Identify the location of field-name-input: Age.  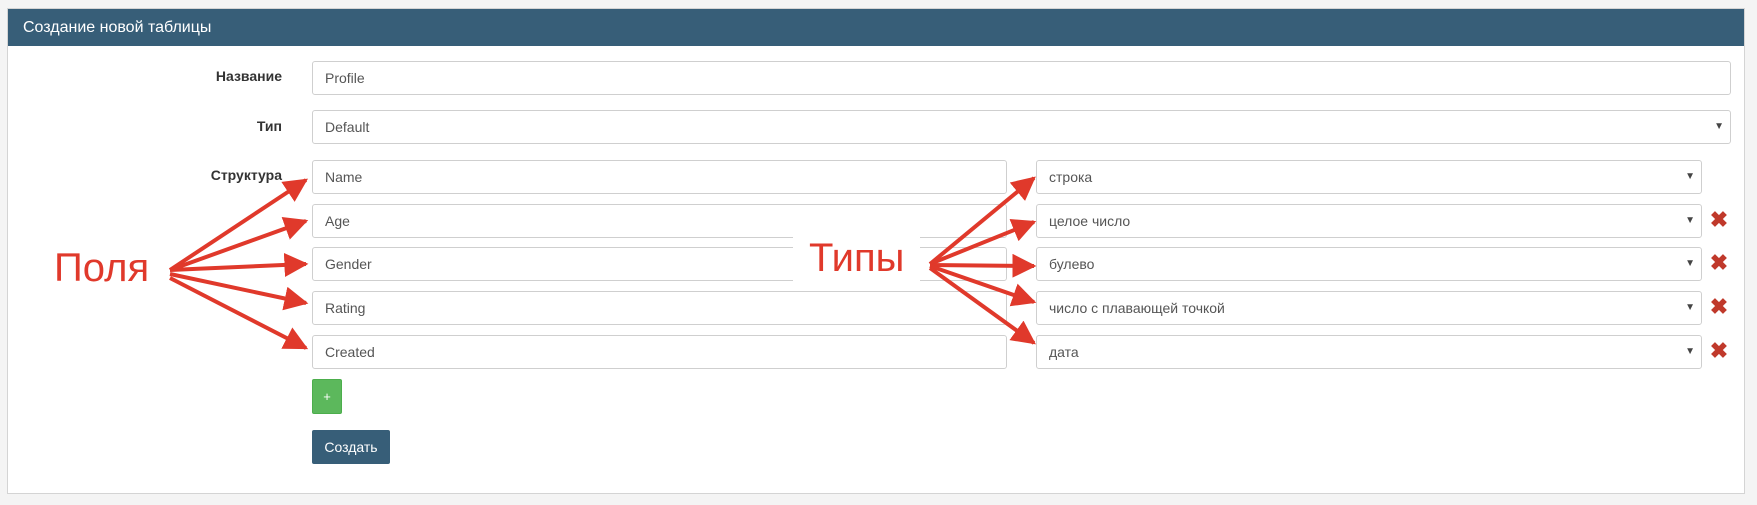
(659, 221).